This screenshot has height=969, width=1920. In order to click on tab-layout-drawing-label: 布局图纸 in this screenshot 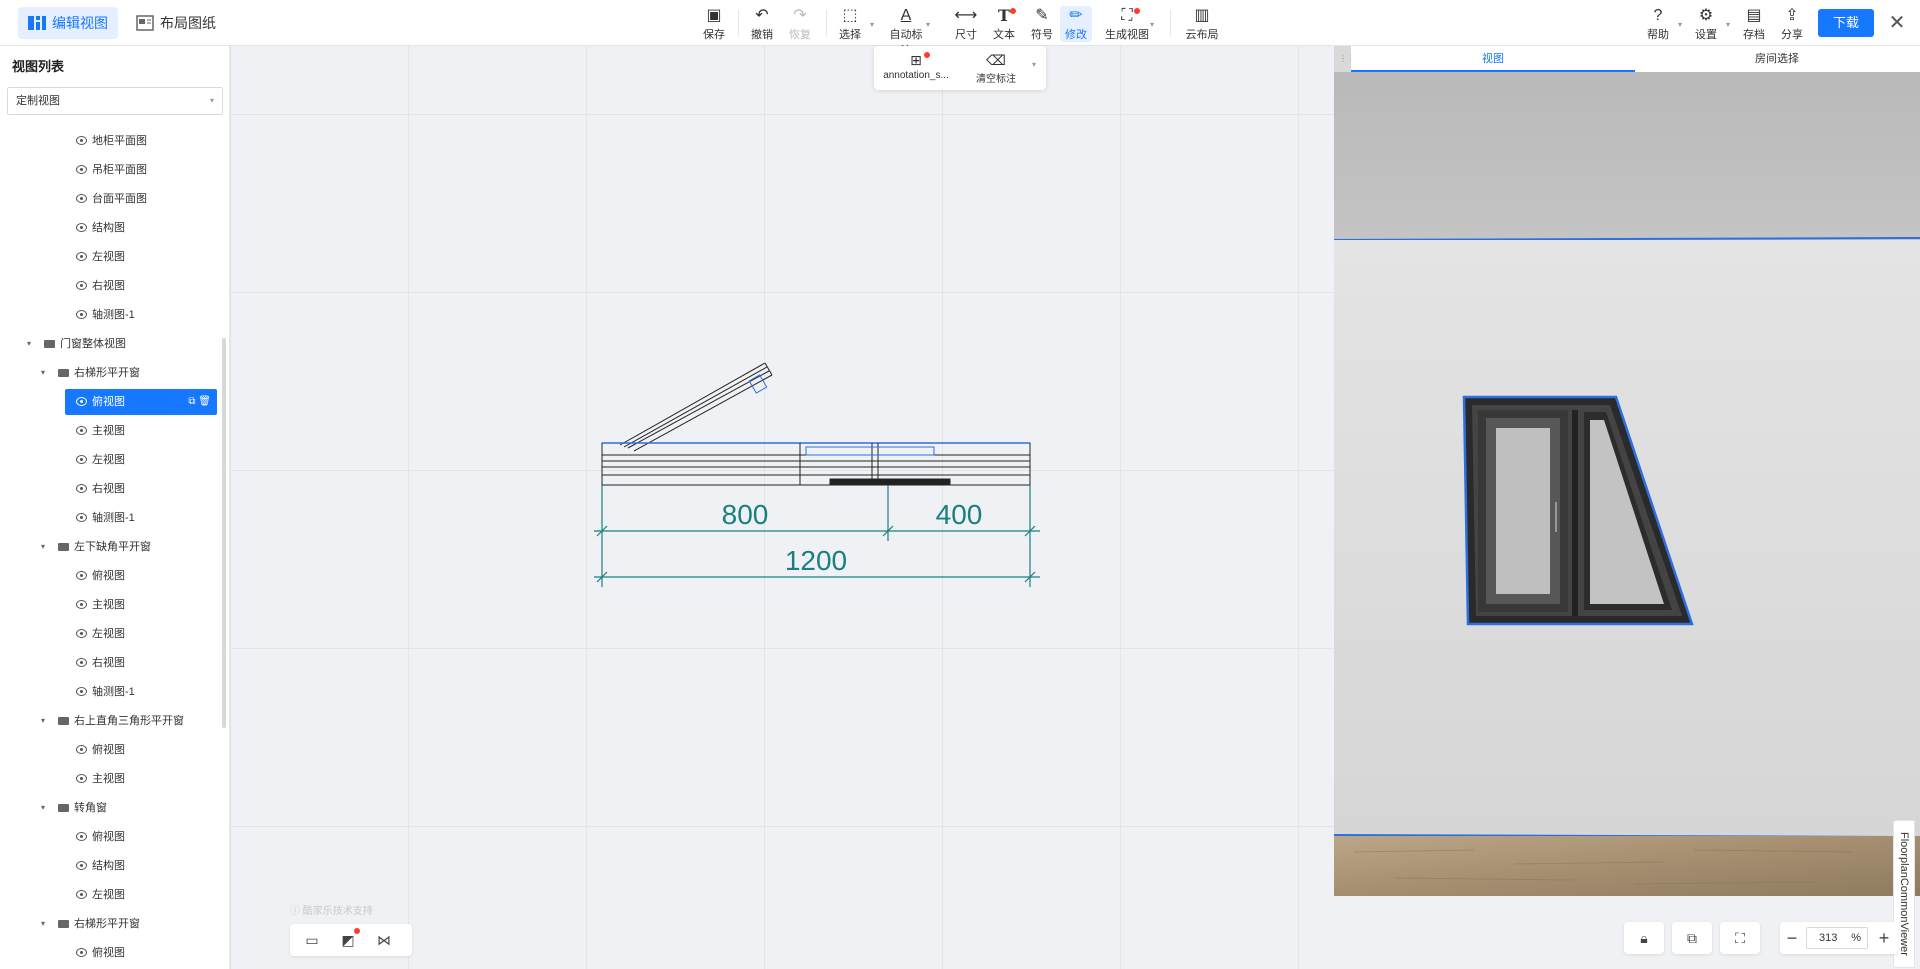, I will do `click(188, 23)`.